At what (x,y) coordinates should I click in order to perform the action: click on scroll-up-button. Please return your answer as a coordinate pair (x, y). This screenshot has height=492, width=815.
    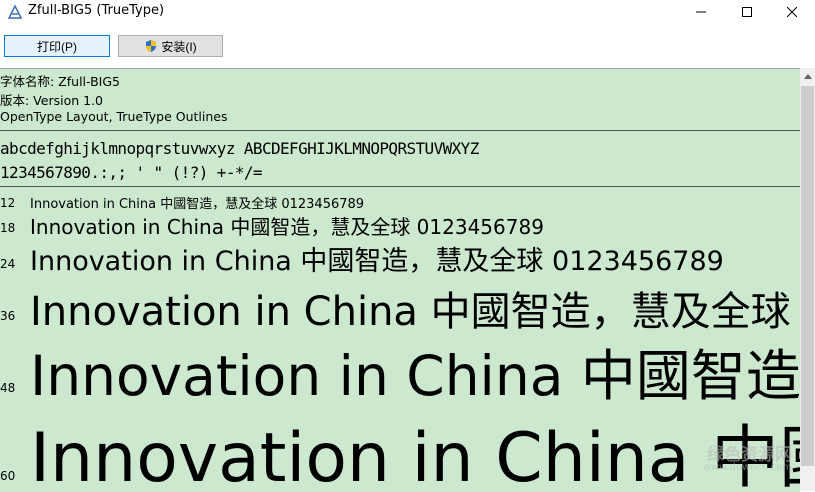
    Looking at the image, I should click on (807, 76).